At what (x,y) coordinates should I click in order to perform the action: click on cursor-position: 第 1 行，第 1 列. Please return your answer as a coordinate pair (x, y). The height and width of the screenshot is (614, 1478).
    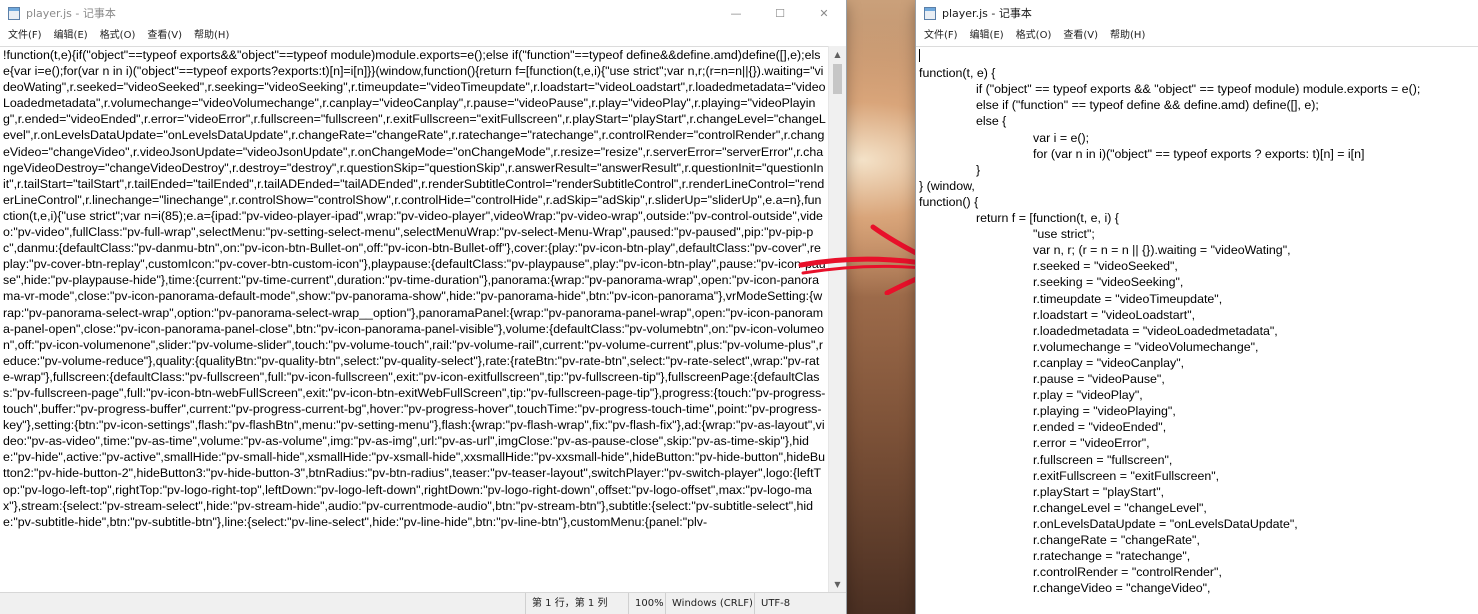
    Looking at the image, I should click on (566, 603).